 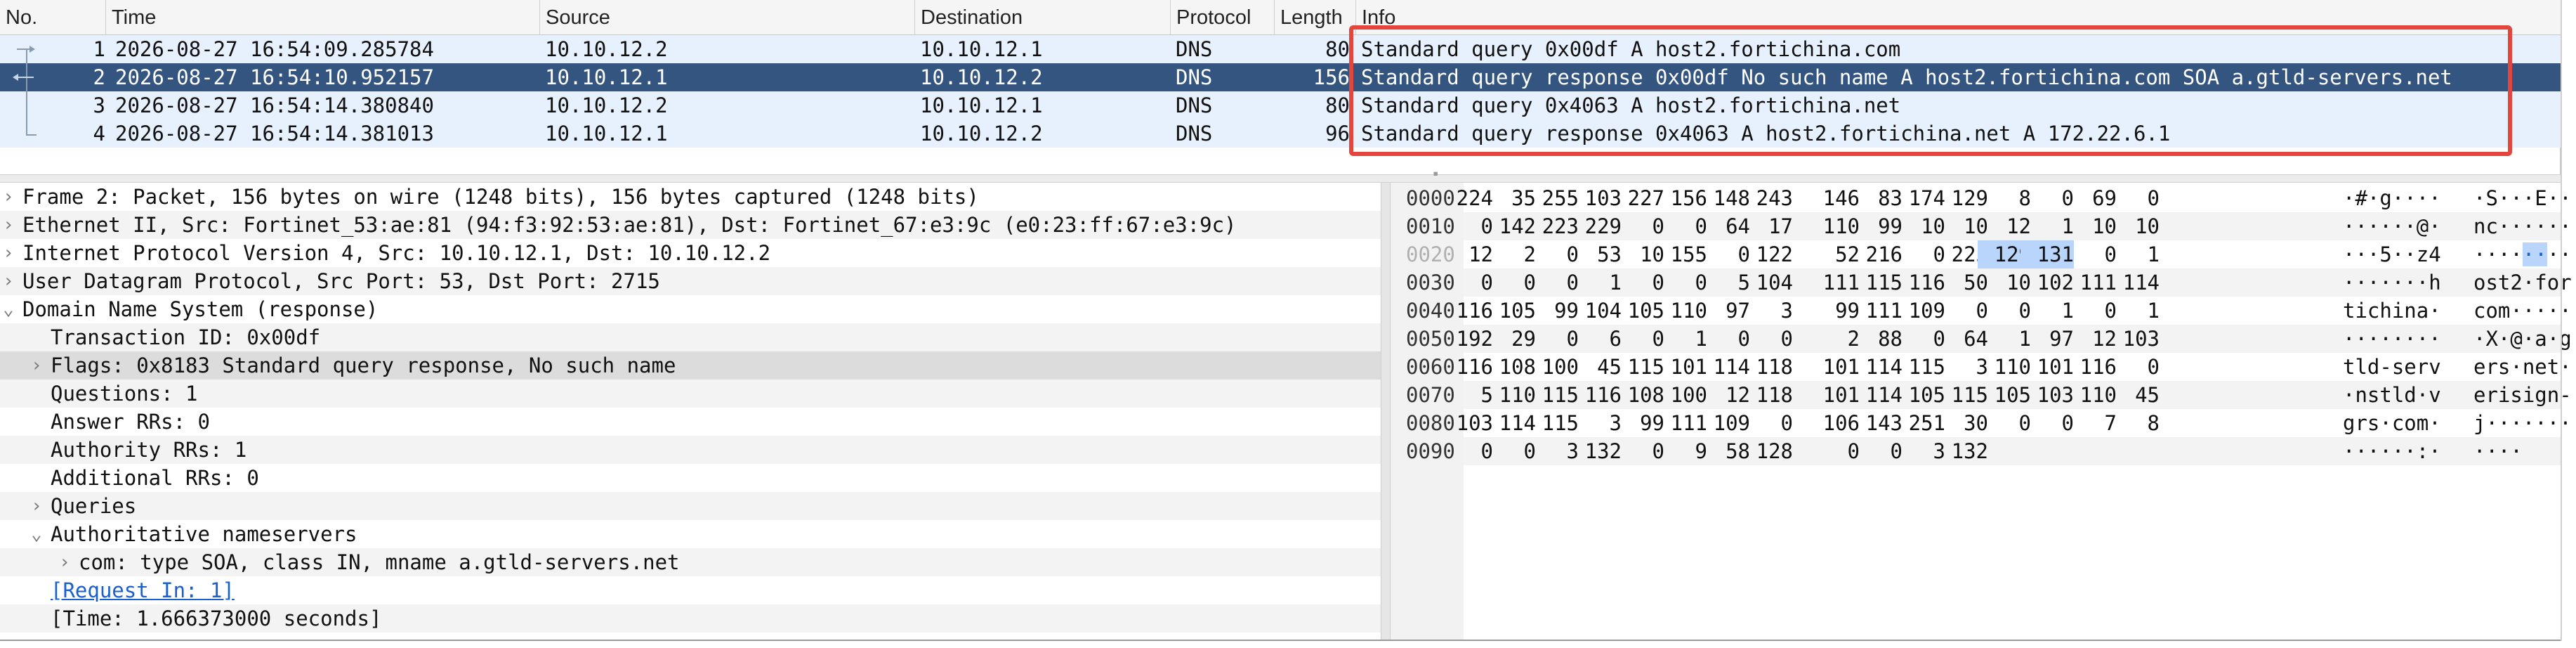 I want to click on vertical-splitter, so click(x=1386, y=412).